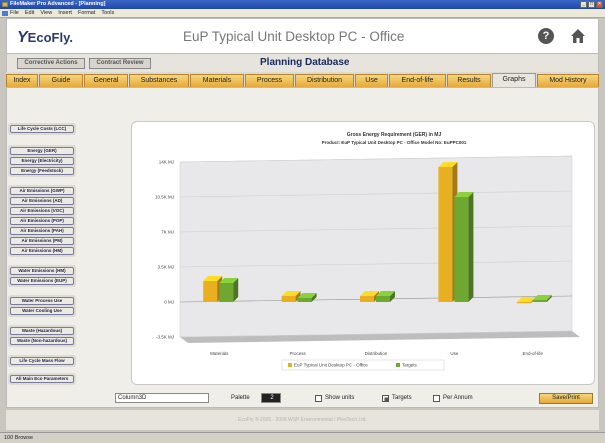  What do you see at coordinates (42, 171) in the screenshot?
I see `energy-feedstock-button: Energy (Feedstock)` at bounding box center [42, 171].